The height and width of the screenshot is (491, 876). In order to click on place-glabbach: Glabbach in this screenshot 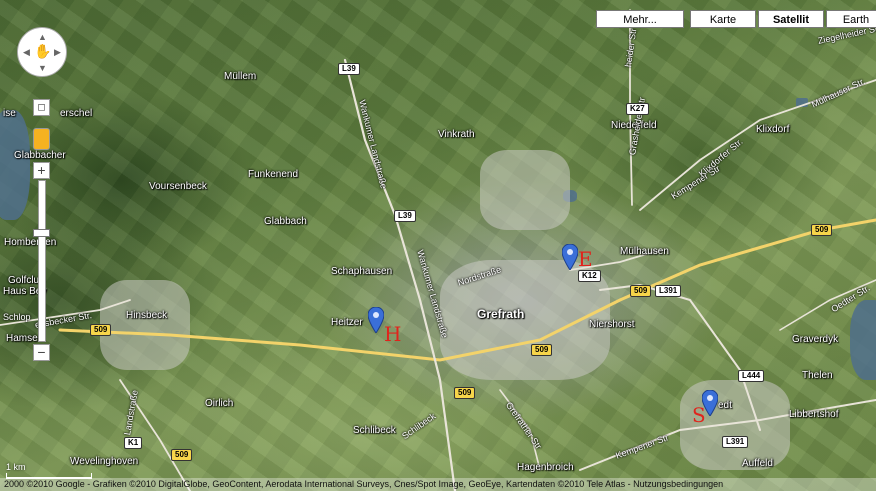, I will do `click(285, 221)`.